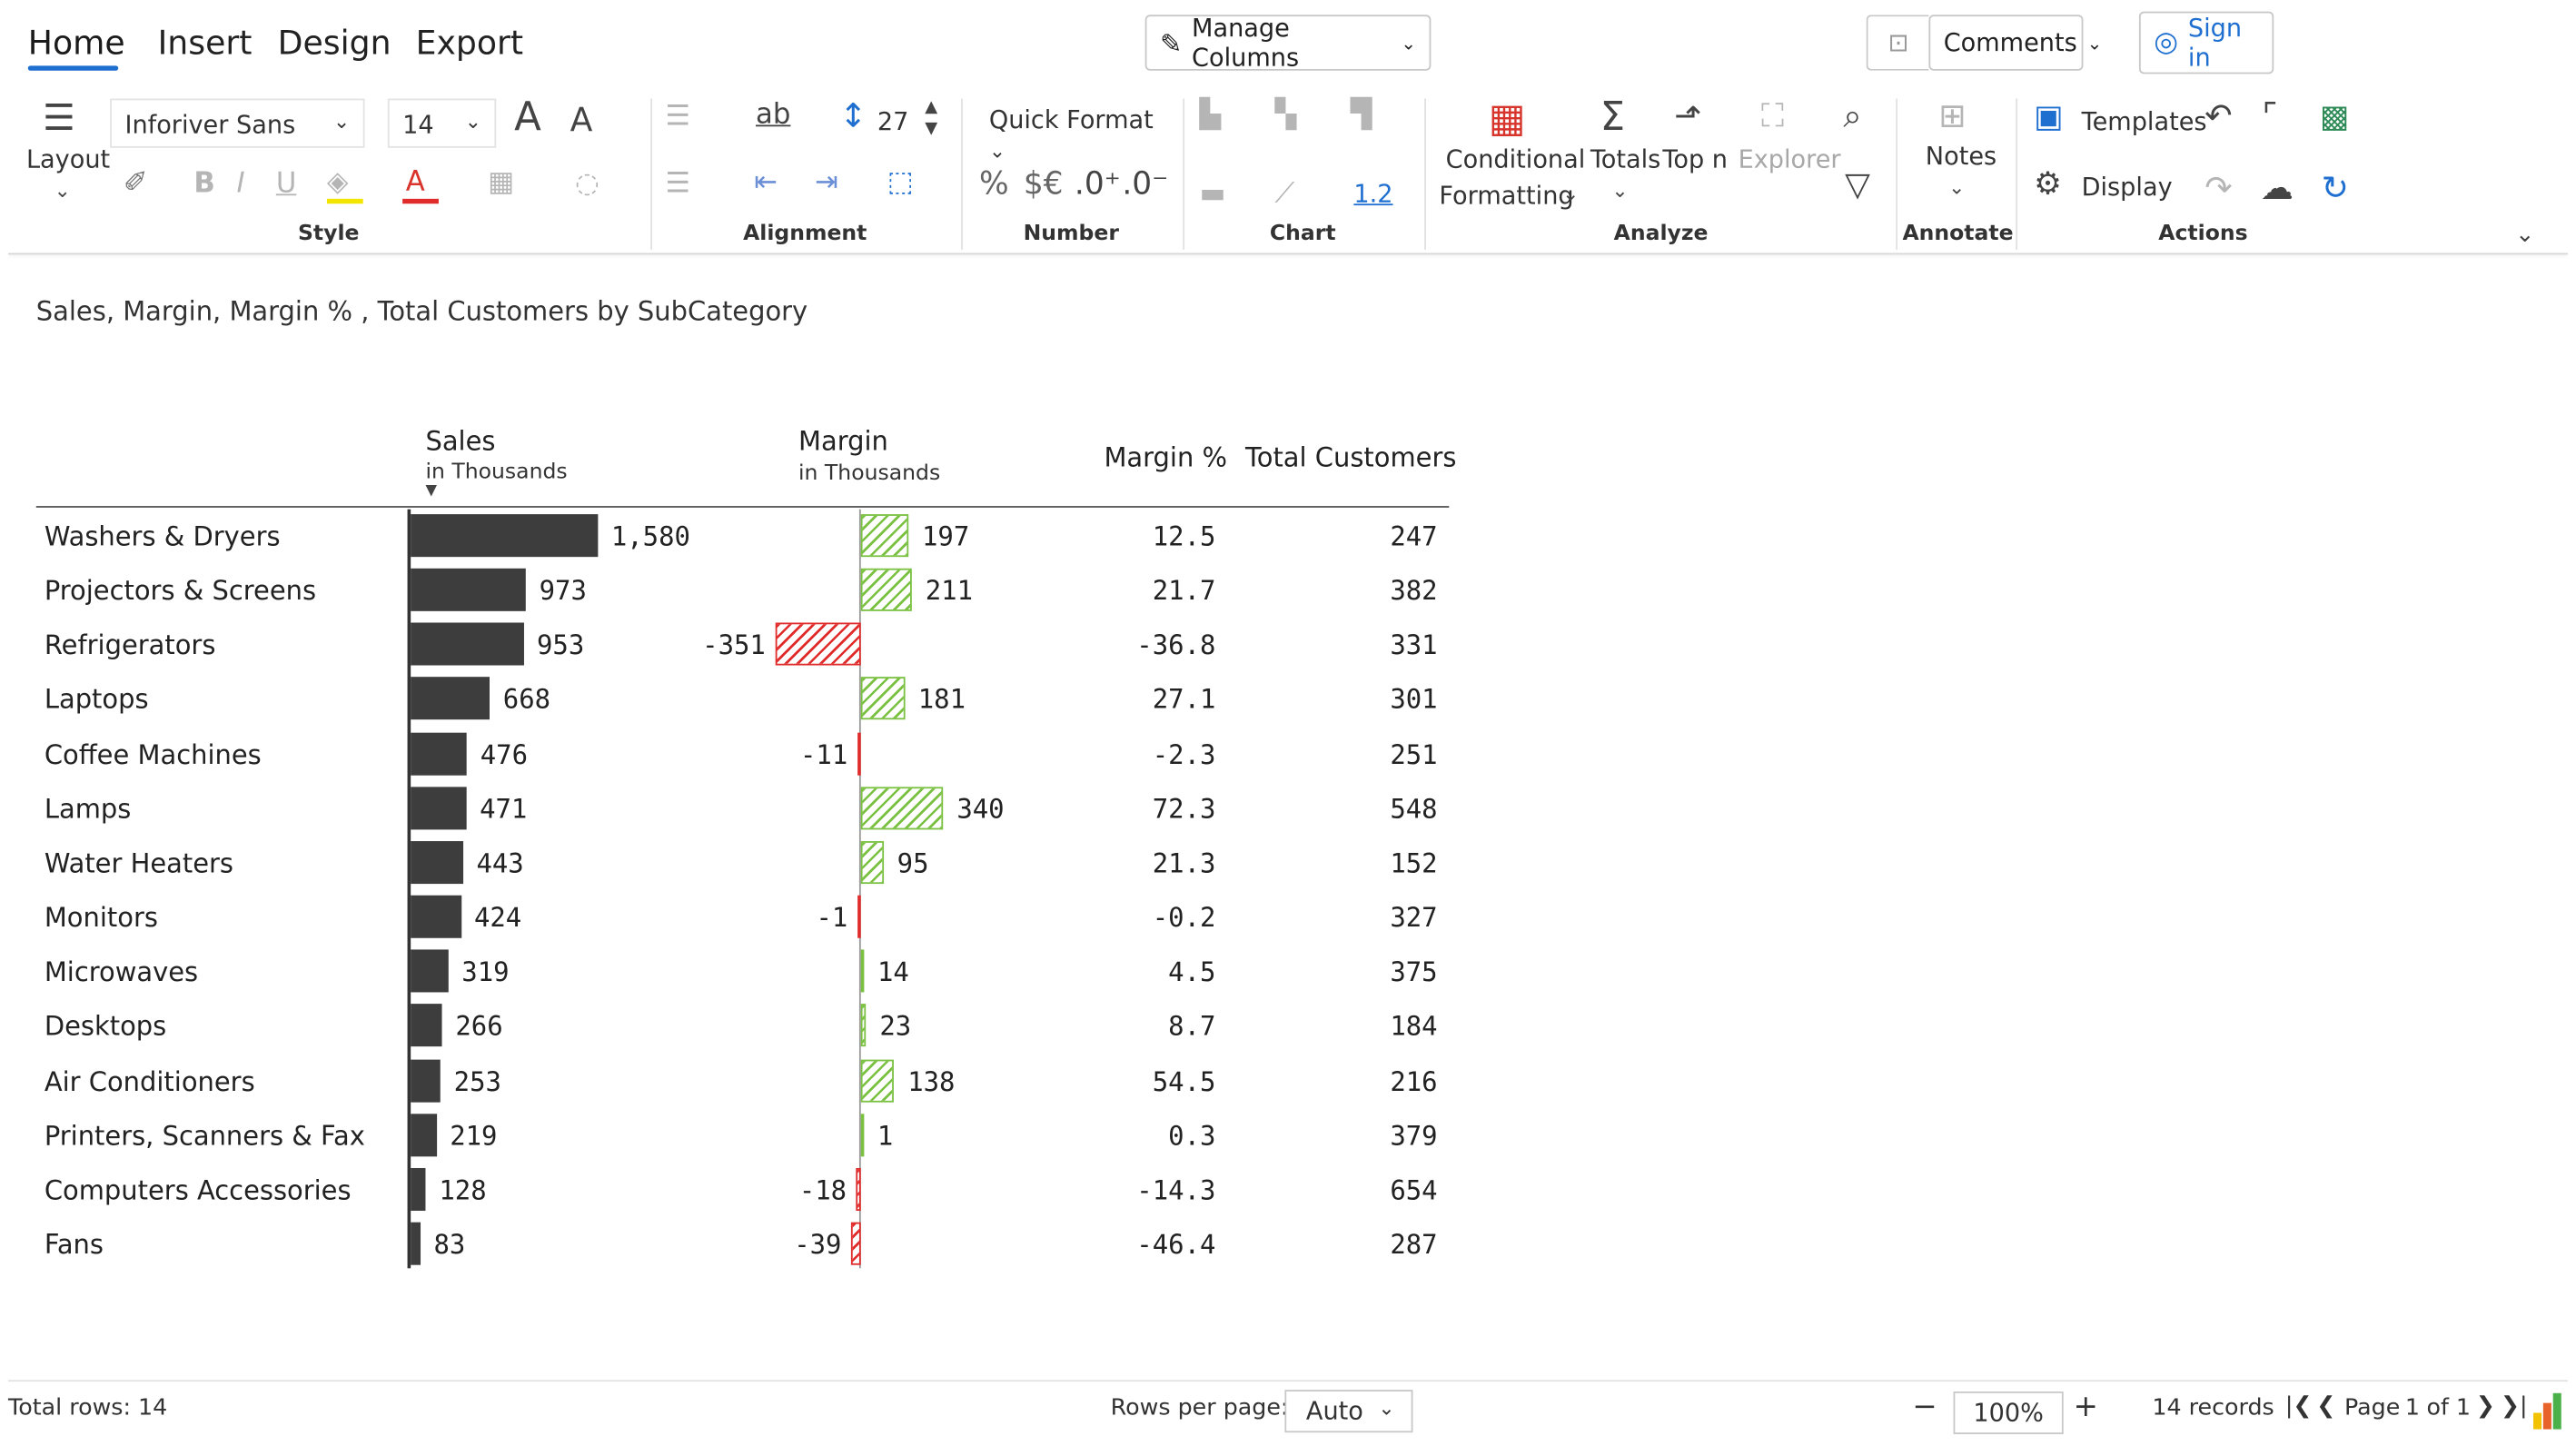 The height and width of the screenshot is (1446, 2576). What do you see at coordinates (501, 182) in the screenshot?
I see `borders-icon: ▦` at bounding box center [501, 182].